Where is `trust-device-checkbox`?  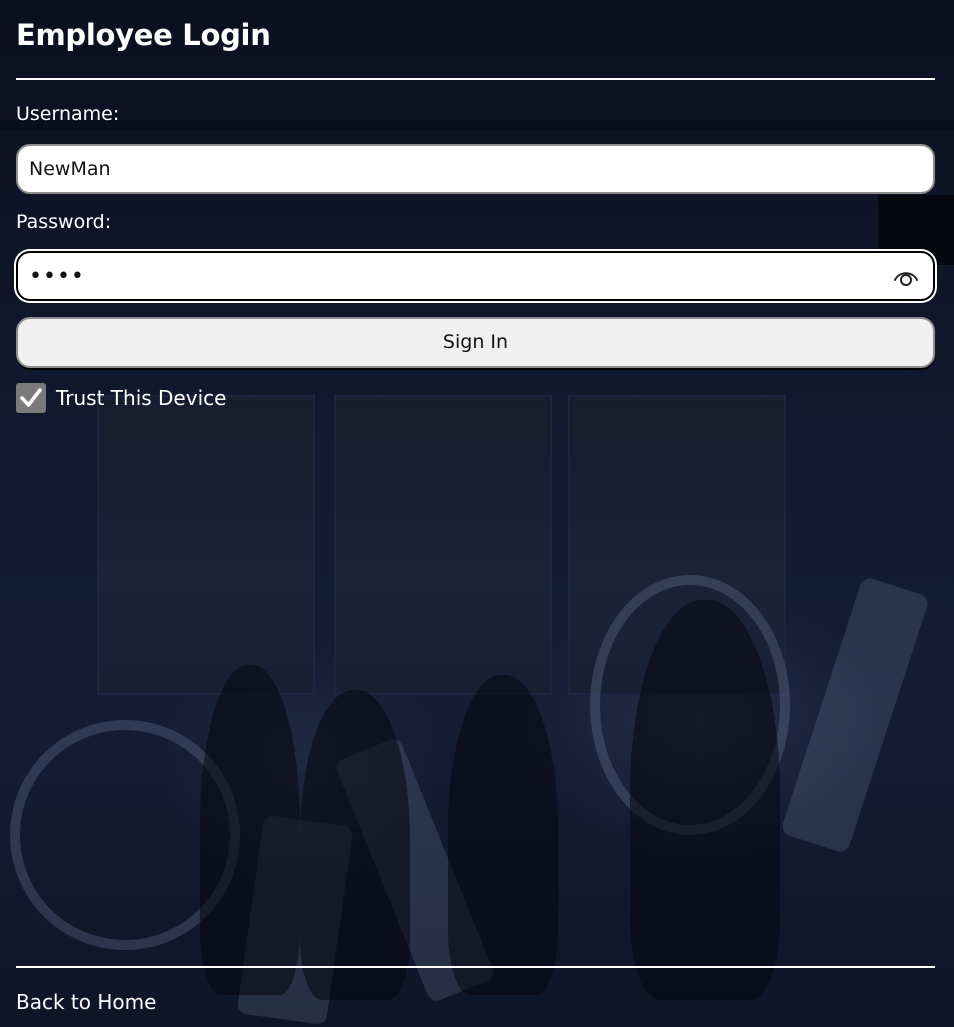 trust-device-checkbox is located at coordinates (31, 398).